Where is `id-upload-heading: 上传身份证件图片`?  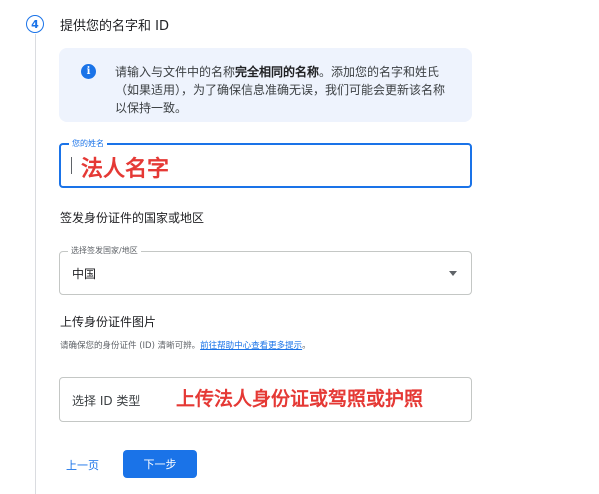
id-upload-heading: 上传身份证件图片 is located at coordinates (108, 322).